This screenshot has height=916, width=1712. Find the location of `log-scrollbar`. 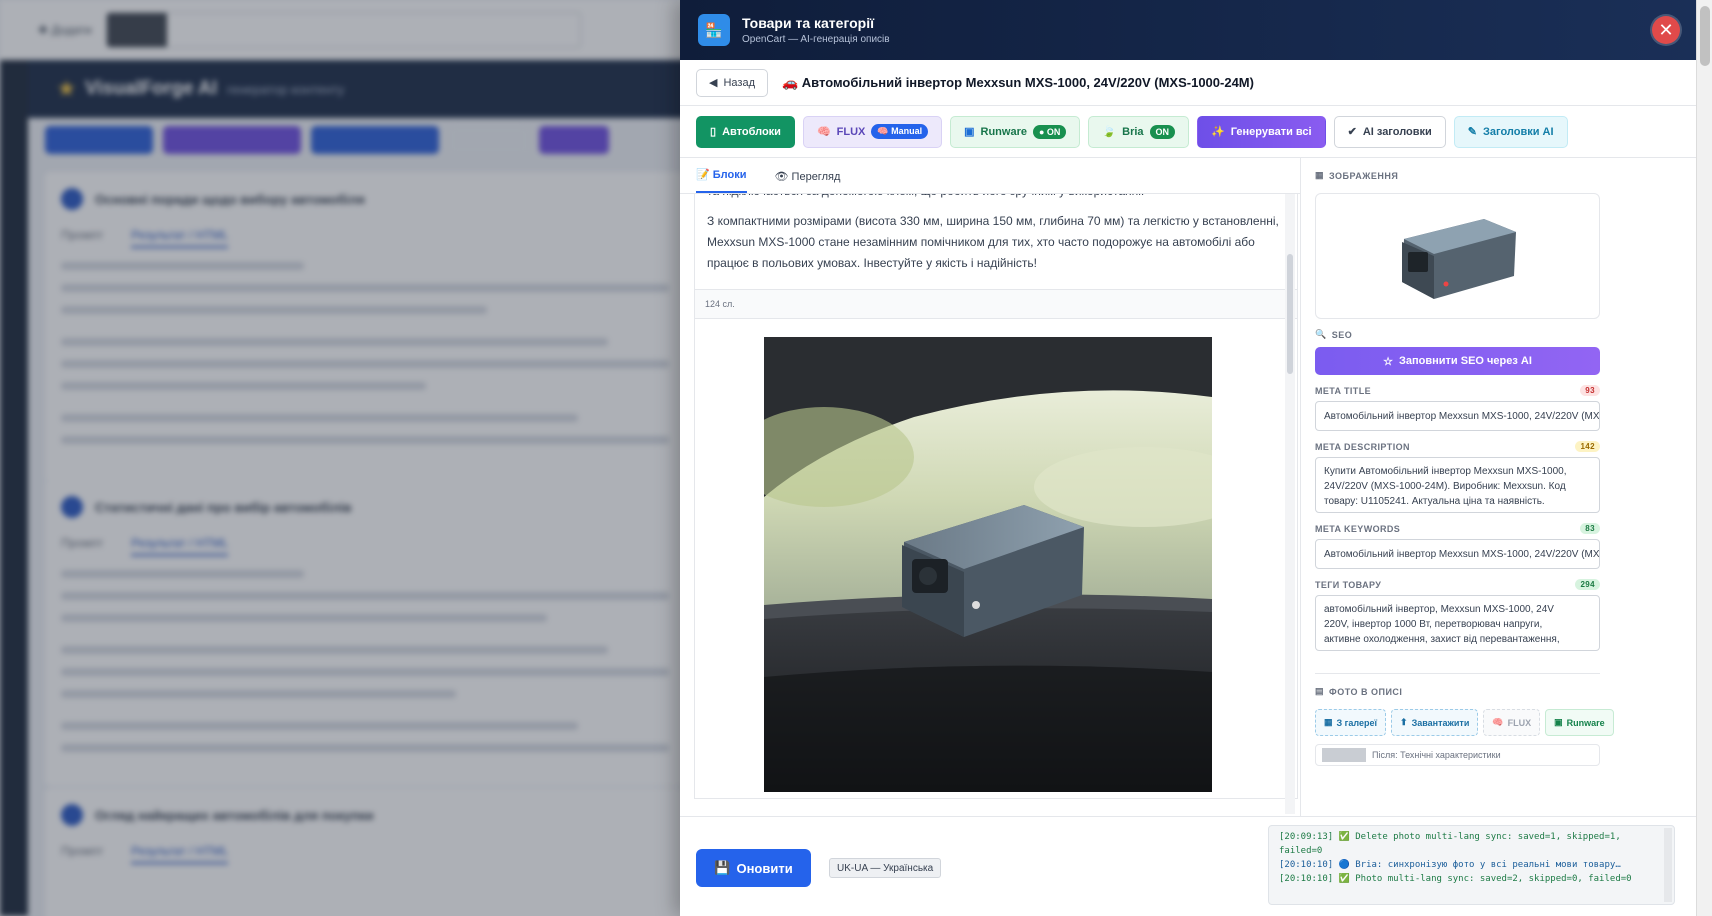

log-scrollbar is located at coordinates (1668, 865).